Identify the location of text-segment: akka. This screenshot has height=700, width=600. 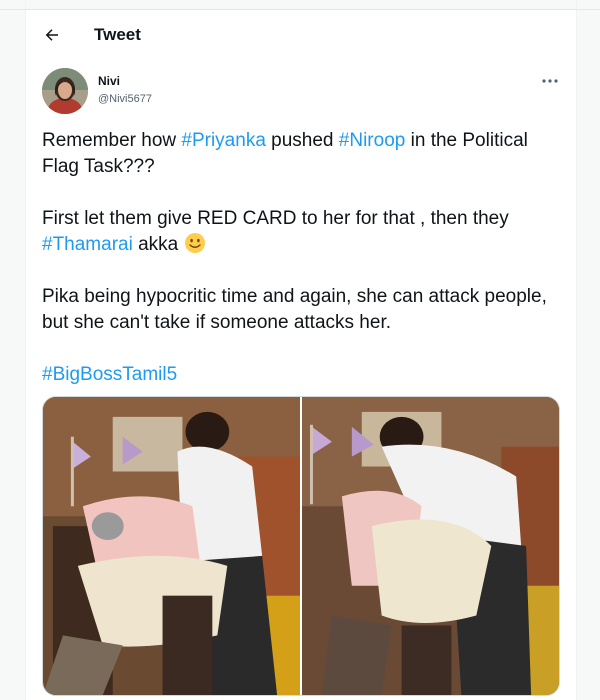
(158, 244).